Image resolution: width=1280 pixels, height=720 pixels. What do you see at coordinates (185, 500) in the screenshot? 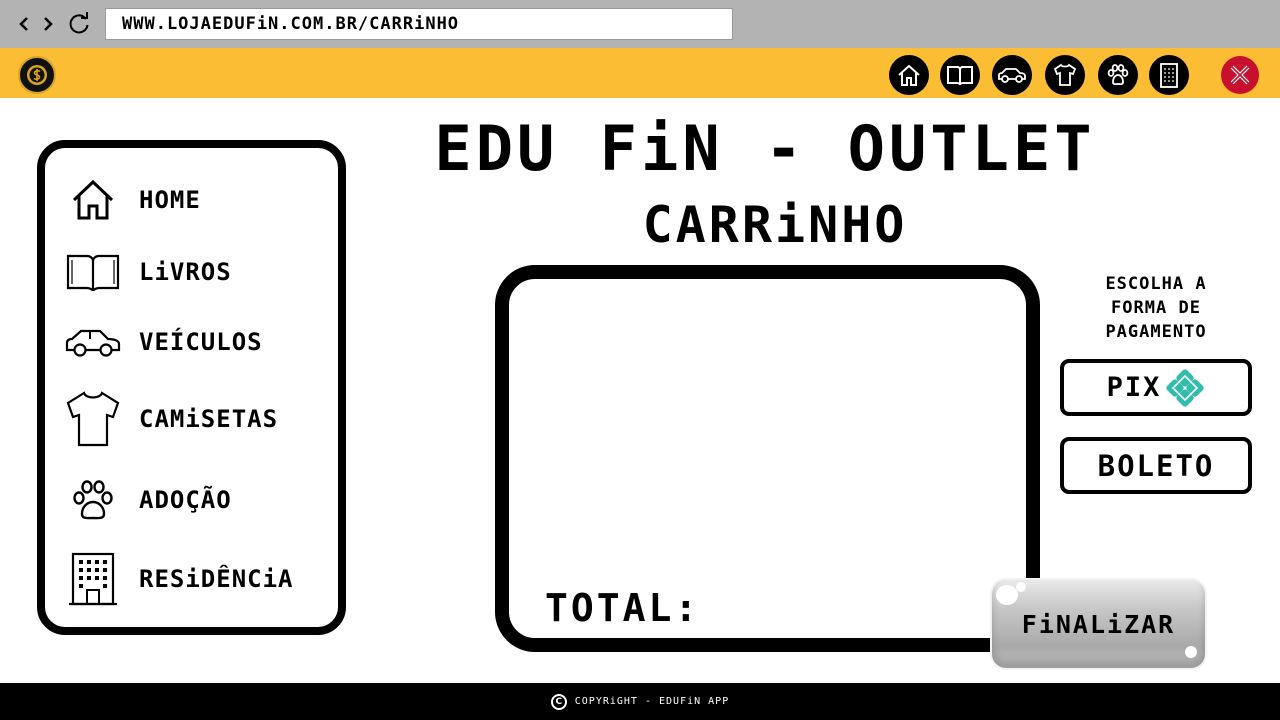
I see `sidebar-item-label: ADOÇÃO` at bounding box center [185, 500].